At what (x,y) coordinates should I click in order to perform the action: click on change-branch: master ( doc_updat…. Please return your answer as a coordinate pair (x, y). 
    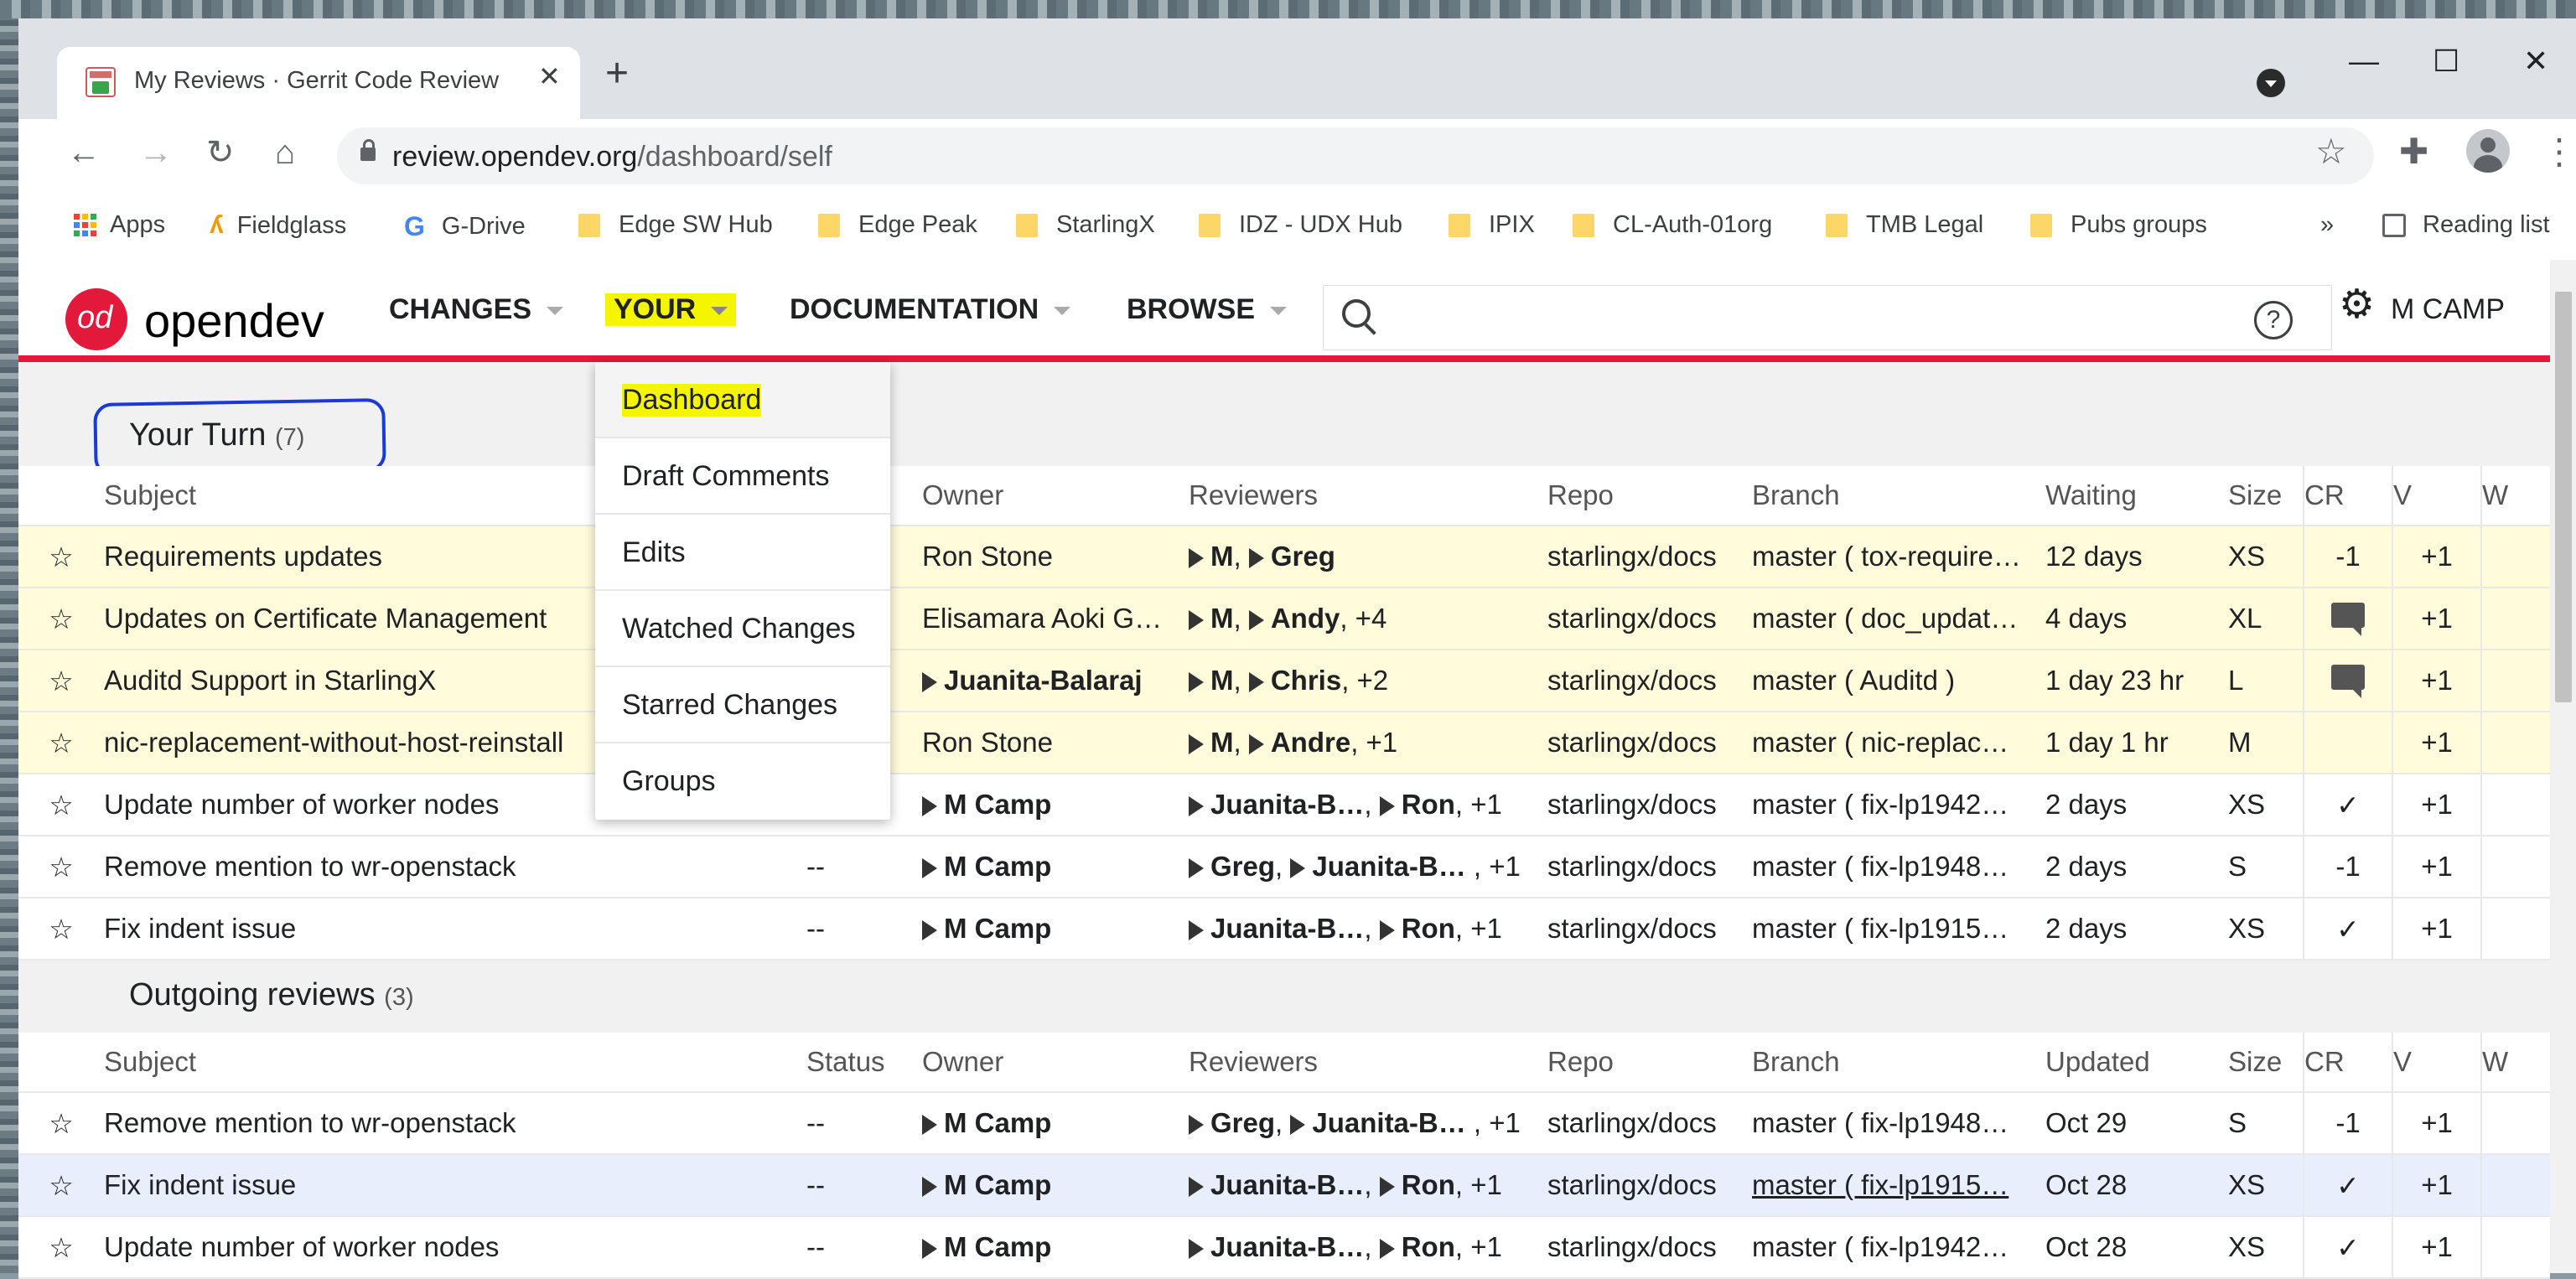
    Looking at the image, I should click on (1898, 619).